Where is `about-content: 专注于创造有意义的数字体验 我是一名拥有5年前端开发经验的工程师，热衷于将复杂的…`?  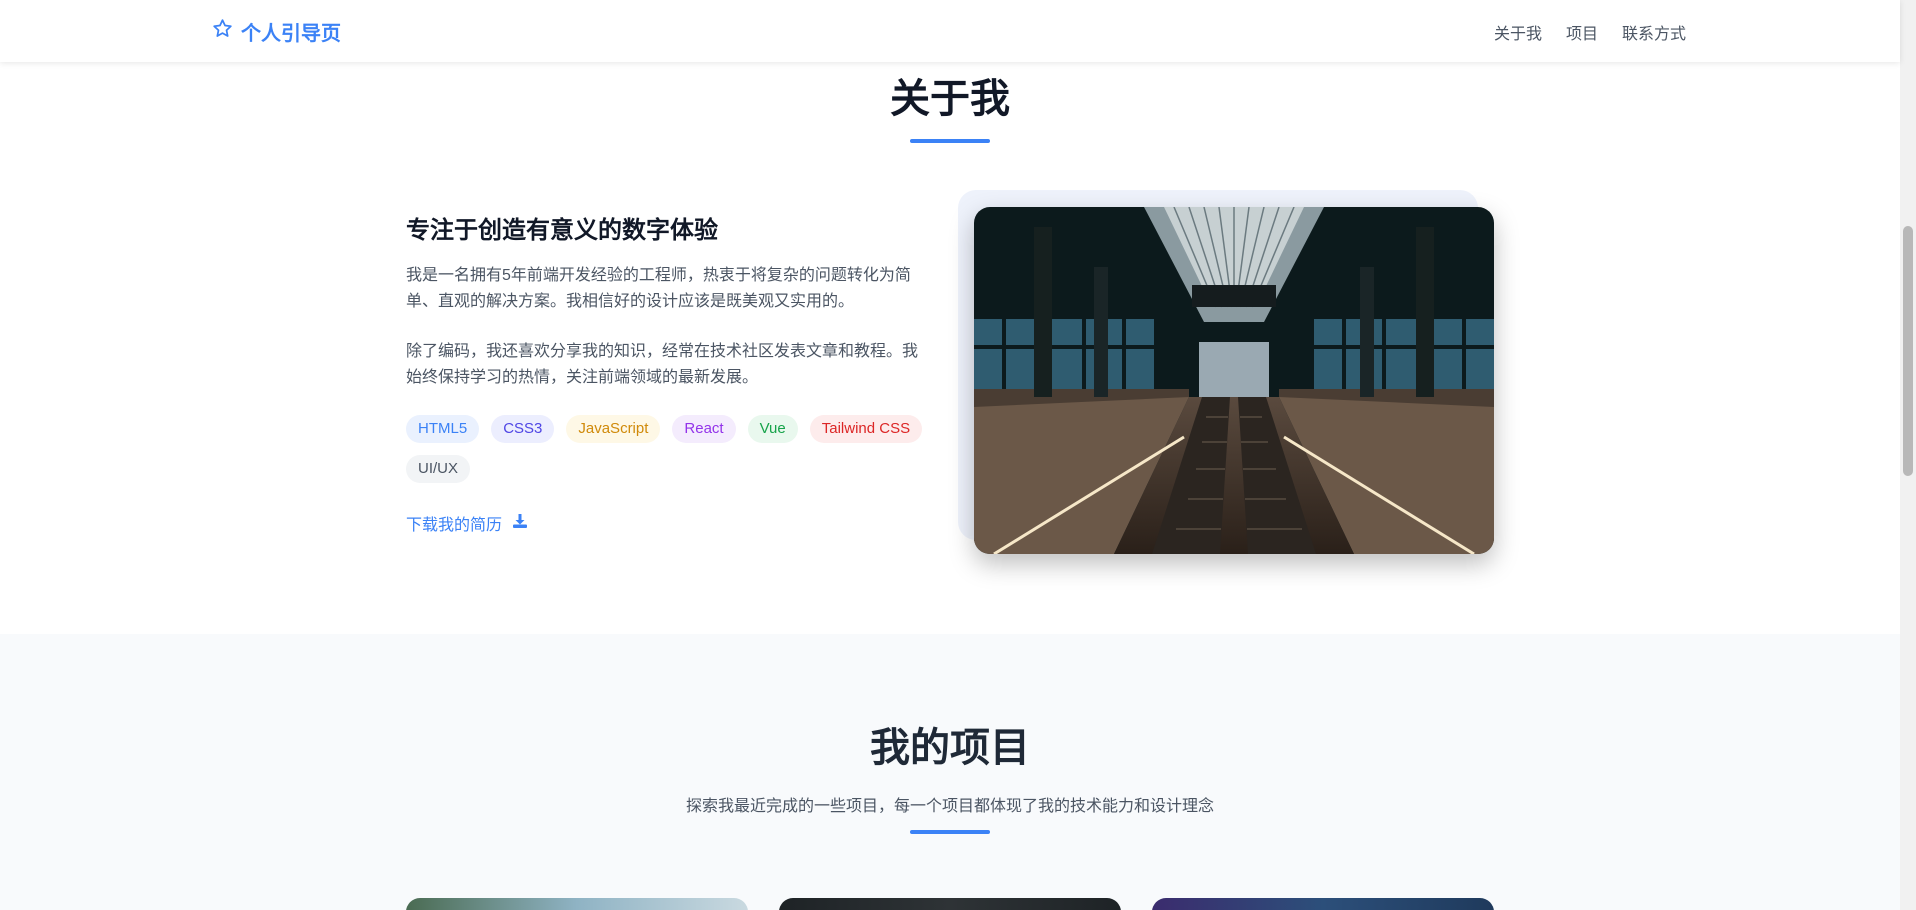
about-content: 专注于创造有意义的数字体验 我是一名拥有5年前端开发经验的工程师，热衷于将复杂的… is located at coordinates (666, 372).